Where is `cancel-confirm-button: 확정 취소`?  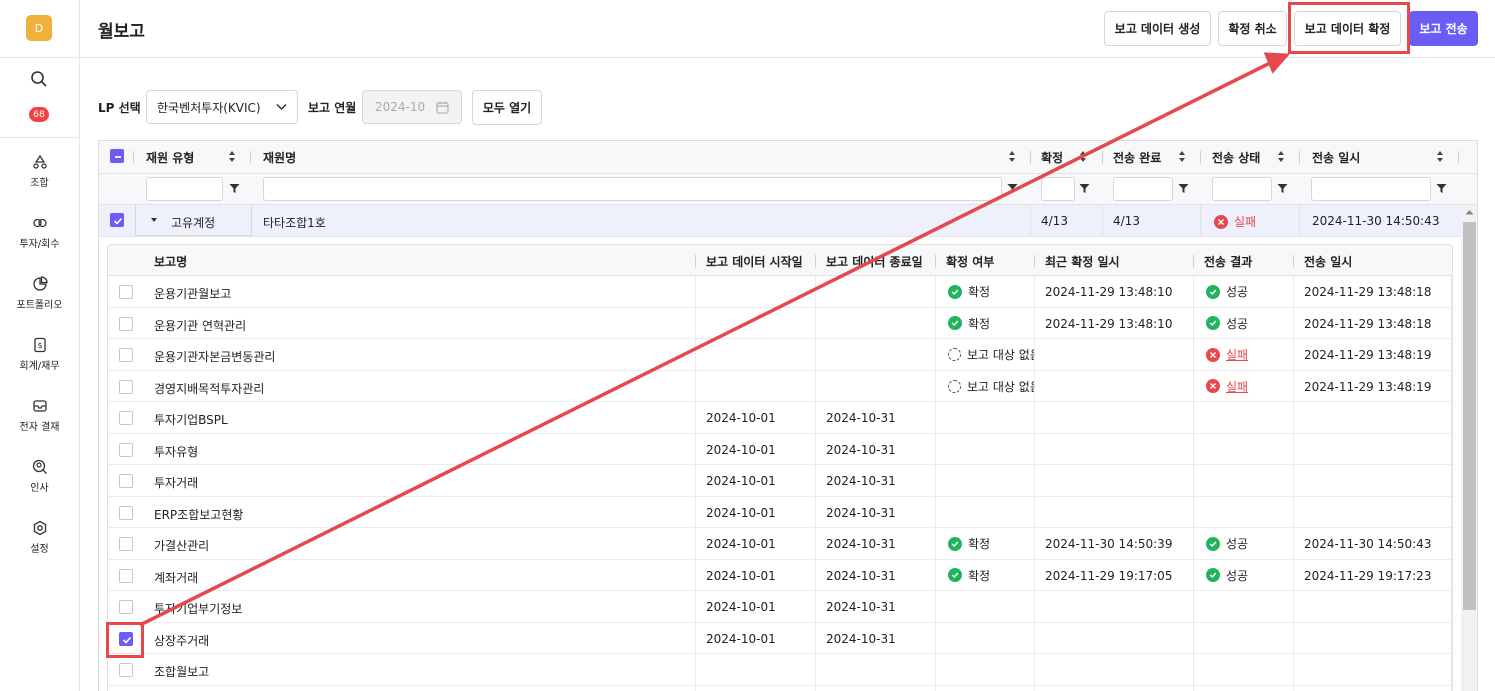 cancel-confirm-button: 확정 취소 is located at coordinates (1252, 28).